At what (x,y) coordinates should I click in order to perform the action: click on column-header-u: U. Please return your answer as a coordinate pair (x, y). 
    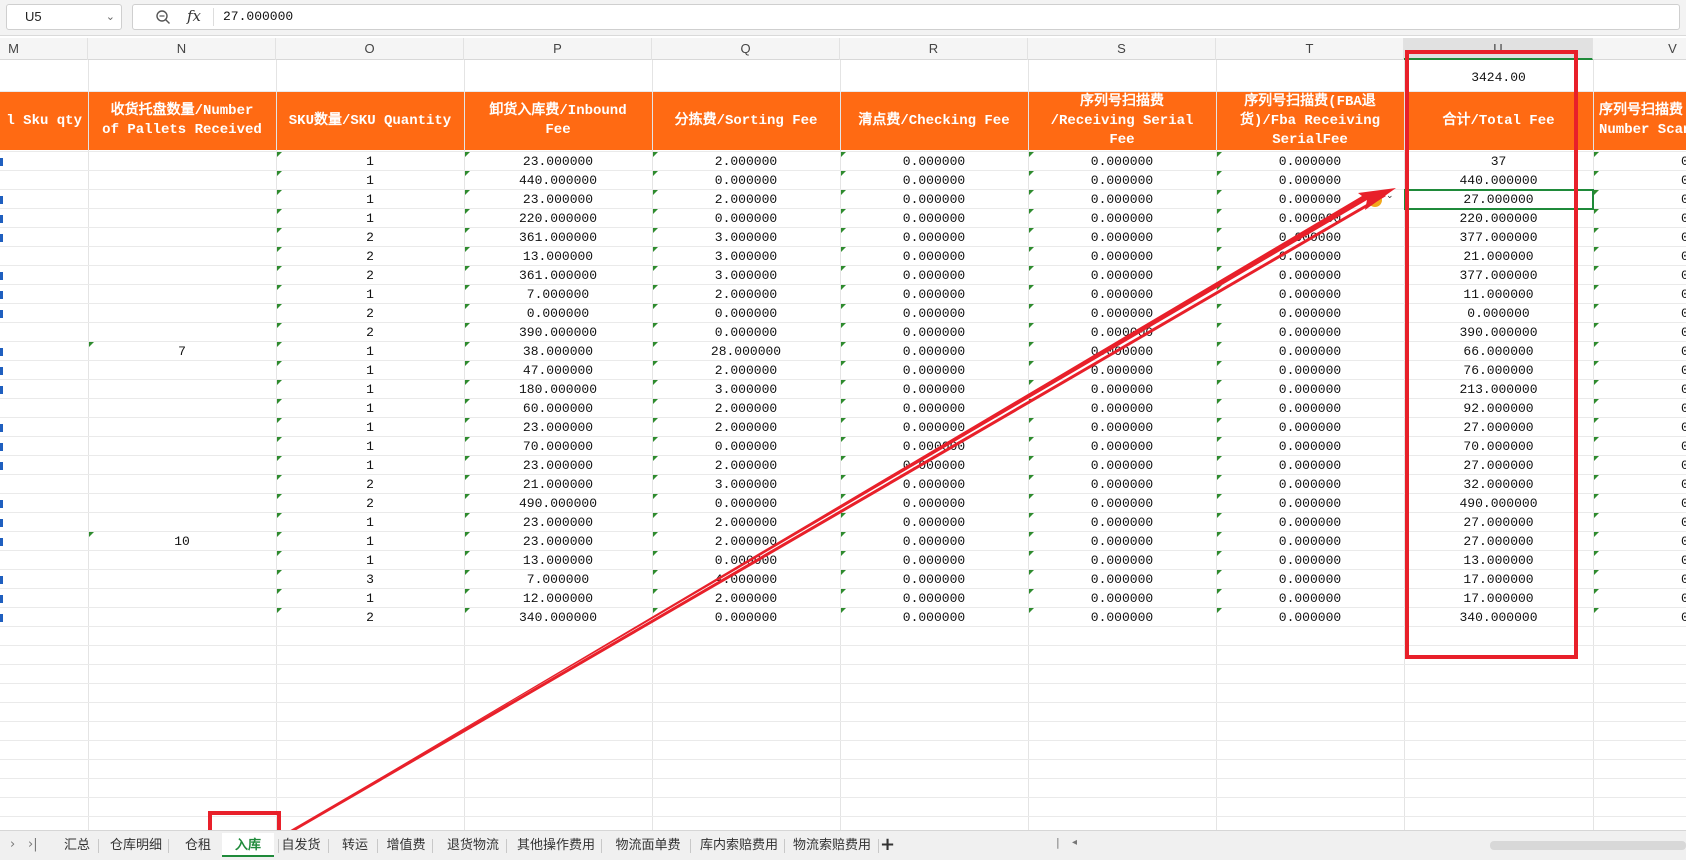
    Looking at the image, I should click on (1498, 49).